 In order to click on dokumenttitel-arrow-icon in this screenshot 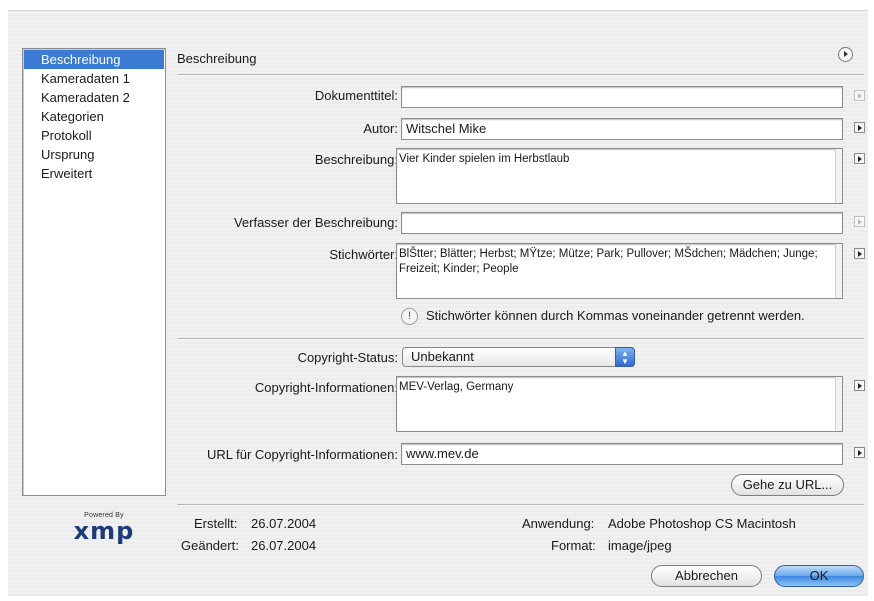, I will do `click(859, 95)`.